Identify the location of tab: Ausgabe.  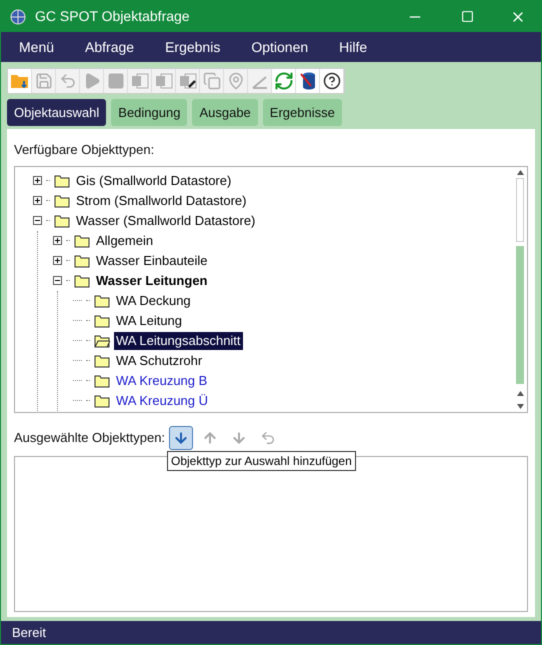
(225, 112).